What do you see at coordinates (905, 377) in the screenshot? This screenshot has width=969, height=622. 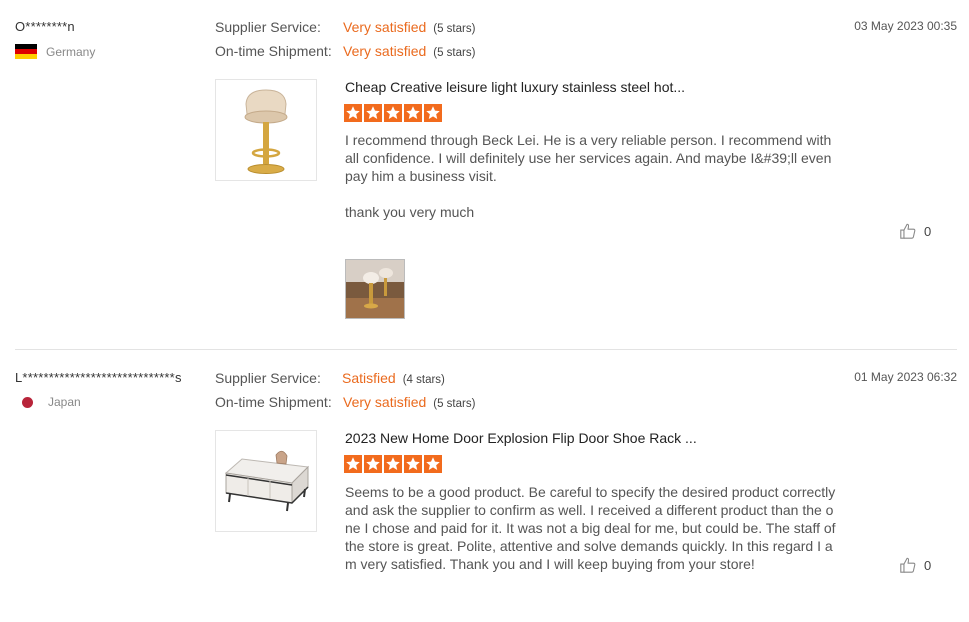 I see `review-date: 01 May 2023 06:32` at bounding box center [905, 377].